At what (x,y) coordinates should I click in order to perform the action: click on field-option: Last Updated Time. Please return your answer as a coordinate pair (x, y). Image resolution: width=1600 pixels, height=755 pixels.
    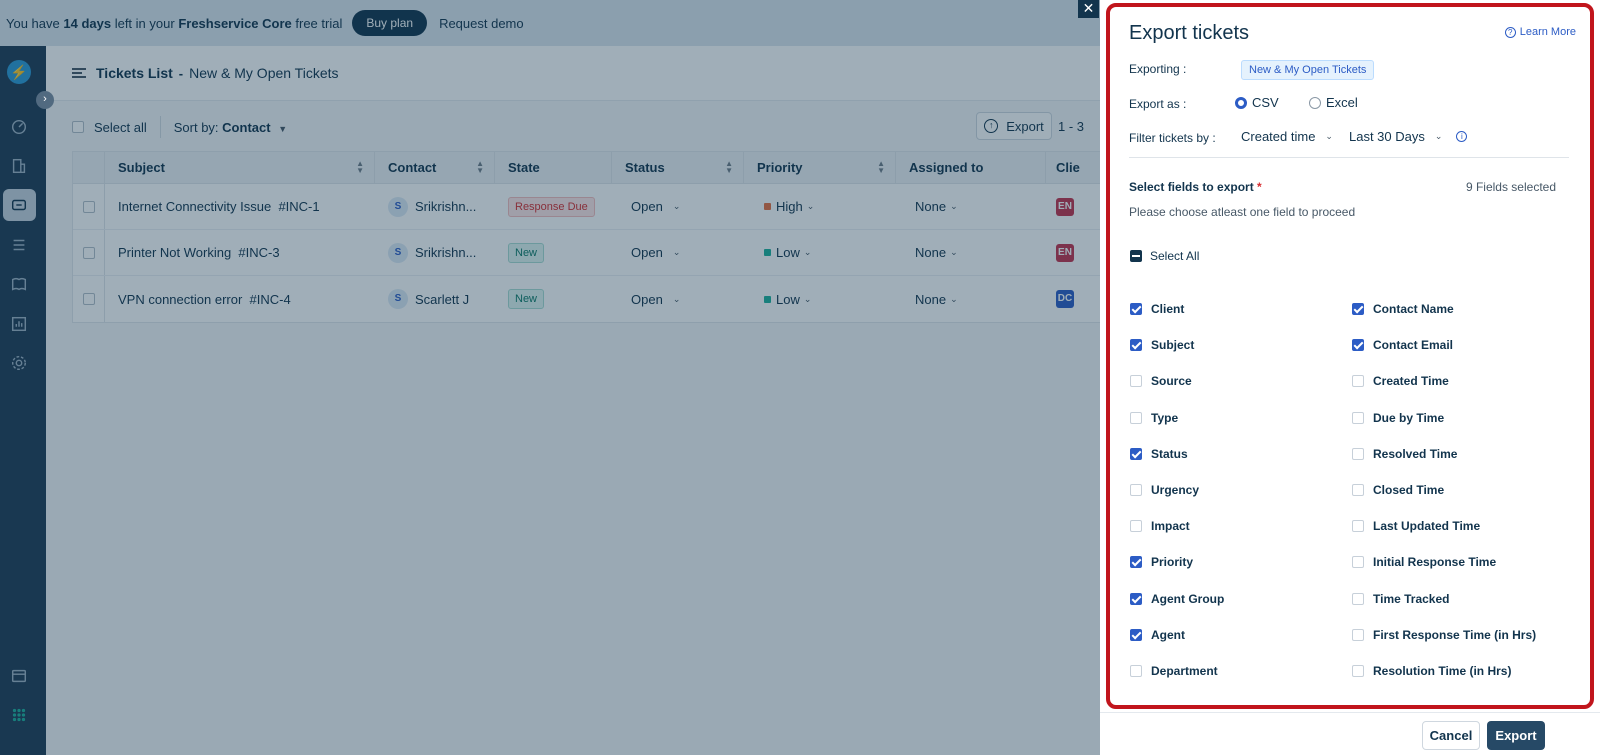
    Looking at the image, I should click on (1416, 526).